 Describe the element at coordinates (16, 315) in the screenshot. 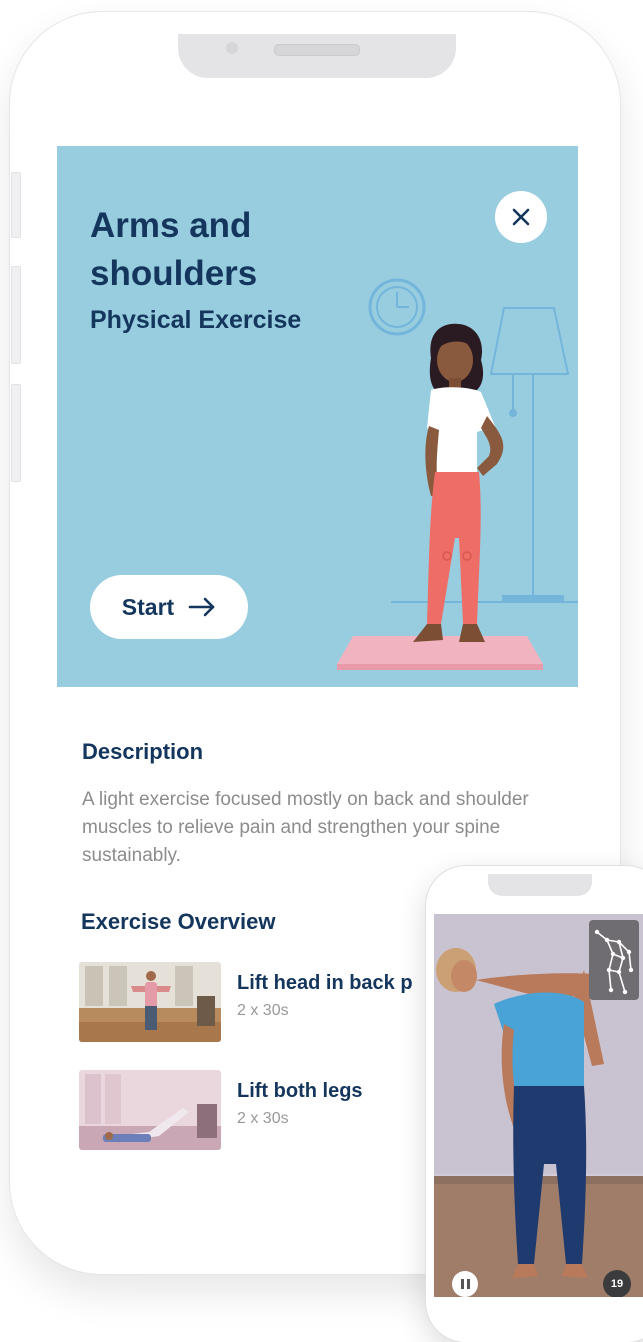

I see `side-button-volume-up` at that location.